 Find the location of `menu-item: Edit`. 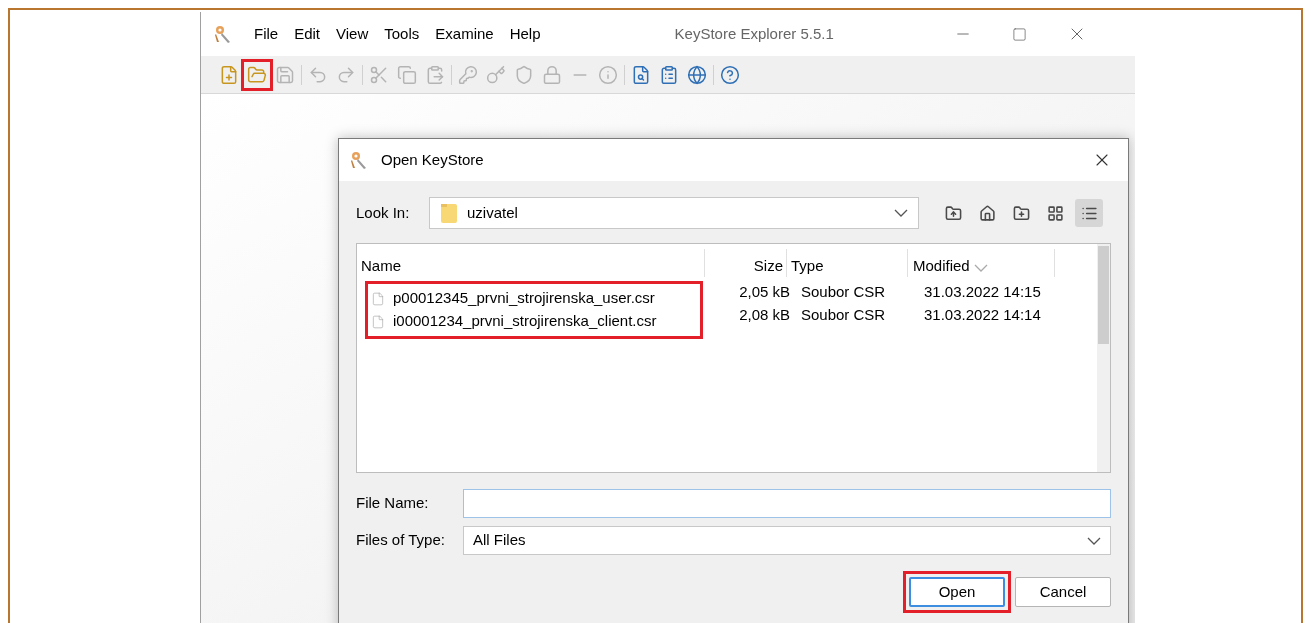

menu-item: Edit is located at coordinates (307, 34).